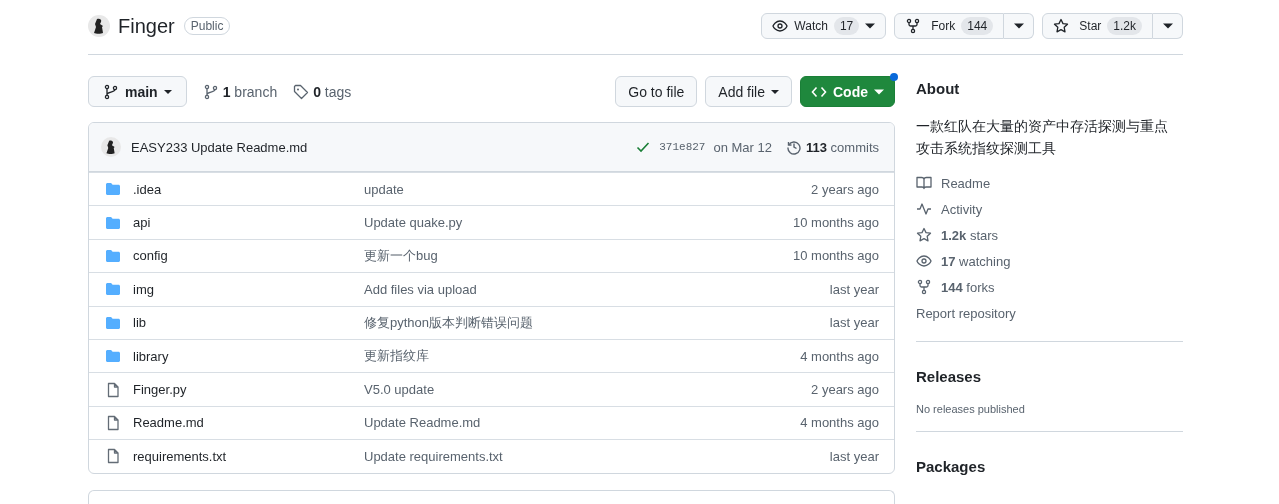 Image resolution: width=1279 pixels, height=504 pixels. Describe the element at coordinates (949, 26) in the screenshot. I see `fork-button: Fork 144` at that location.